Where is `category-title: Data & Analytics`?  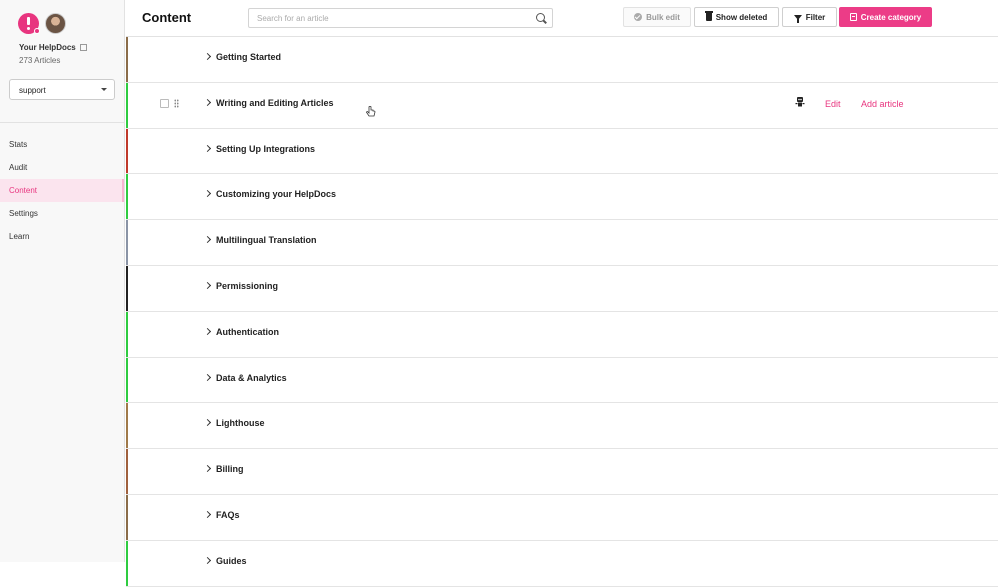
category-title: Data & Analytics is located at coordinates (251, 378).